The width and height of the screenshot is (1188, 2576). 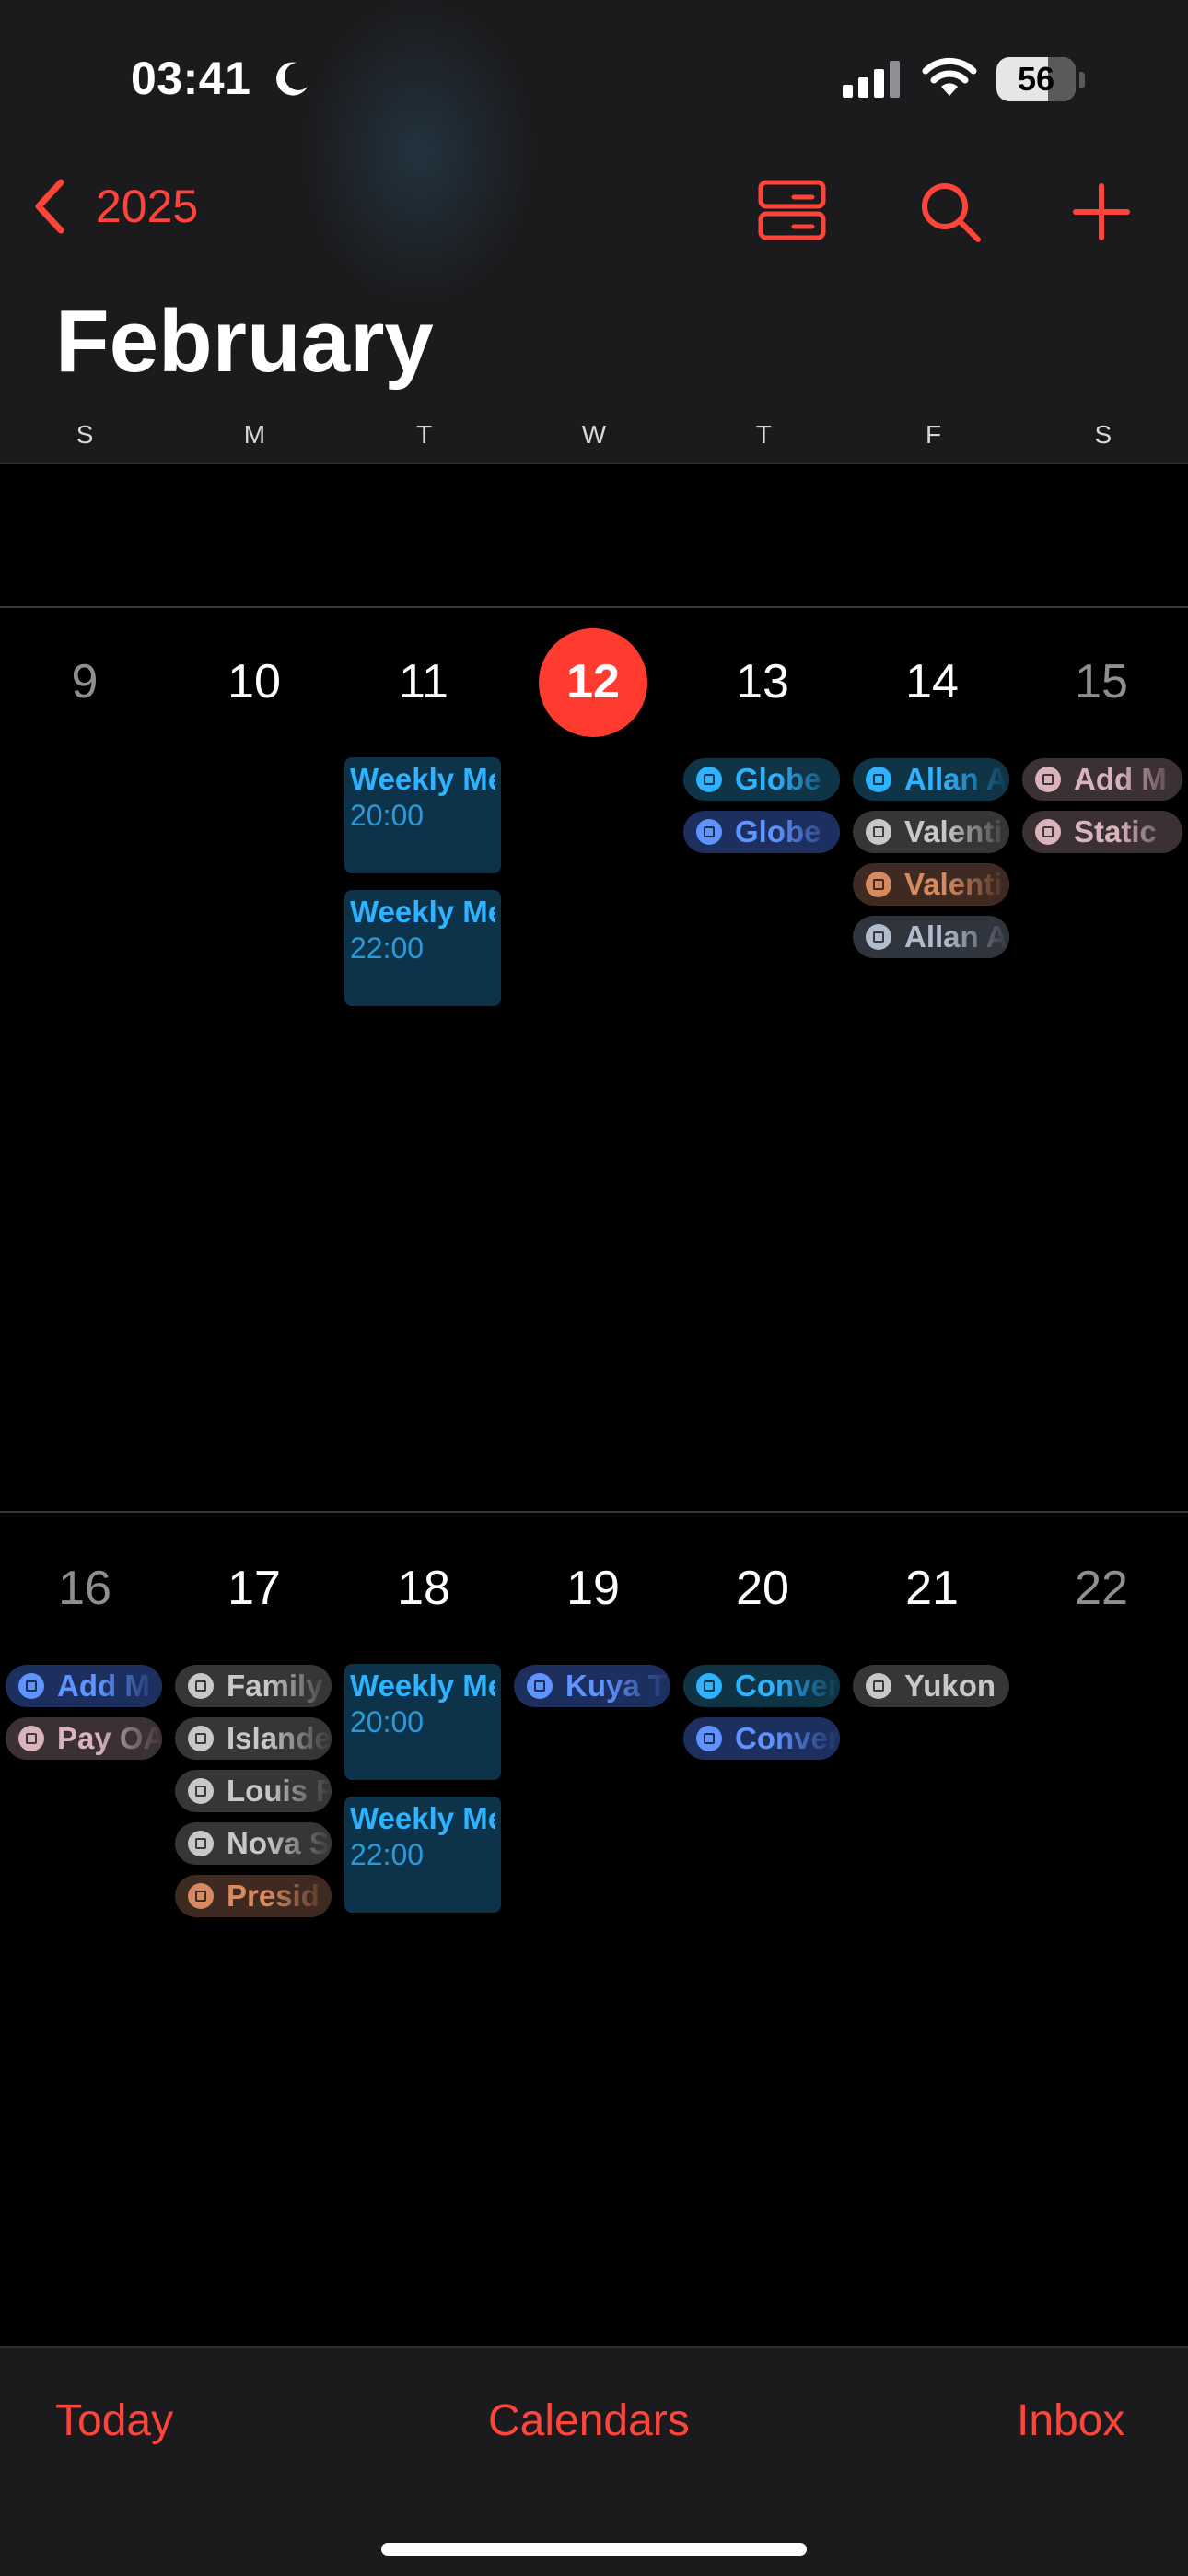 What do you see at coordinates (423, 1588) in the screenshot?
I see `day-number: 18` at bounding box center [423, 1588].